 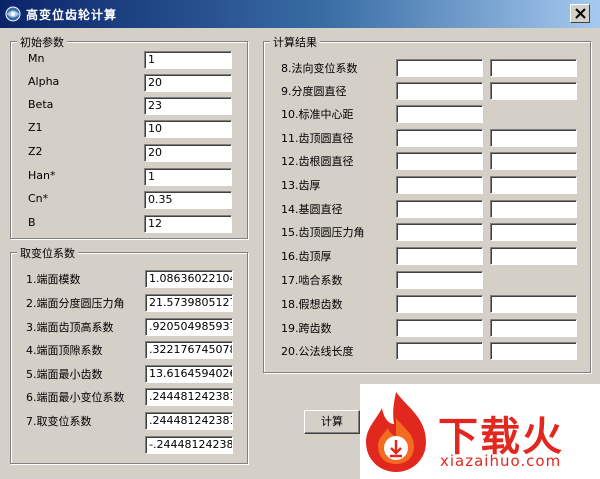 What do you see at coordinates (319, 68) in the screenshot?
I see `result-label-8: 8.法向变位系数` at bounding box center [319, 68].